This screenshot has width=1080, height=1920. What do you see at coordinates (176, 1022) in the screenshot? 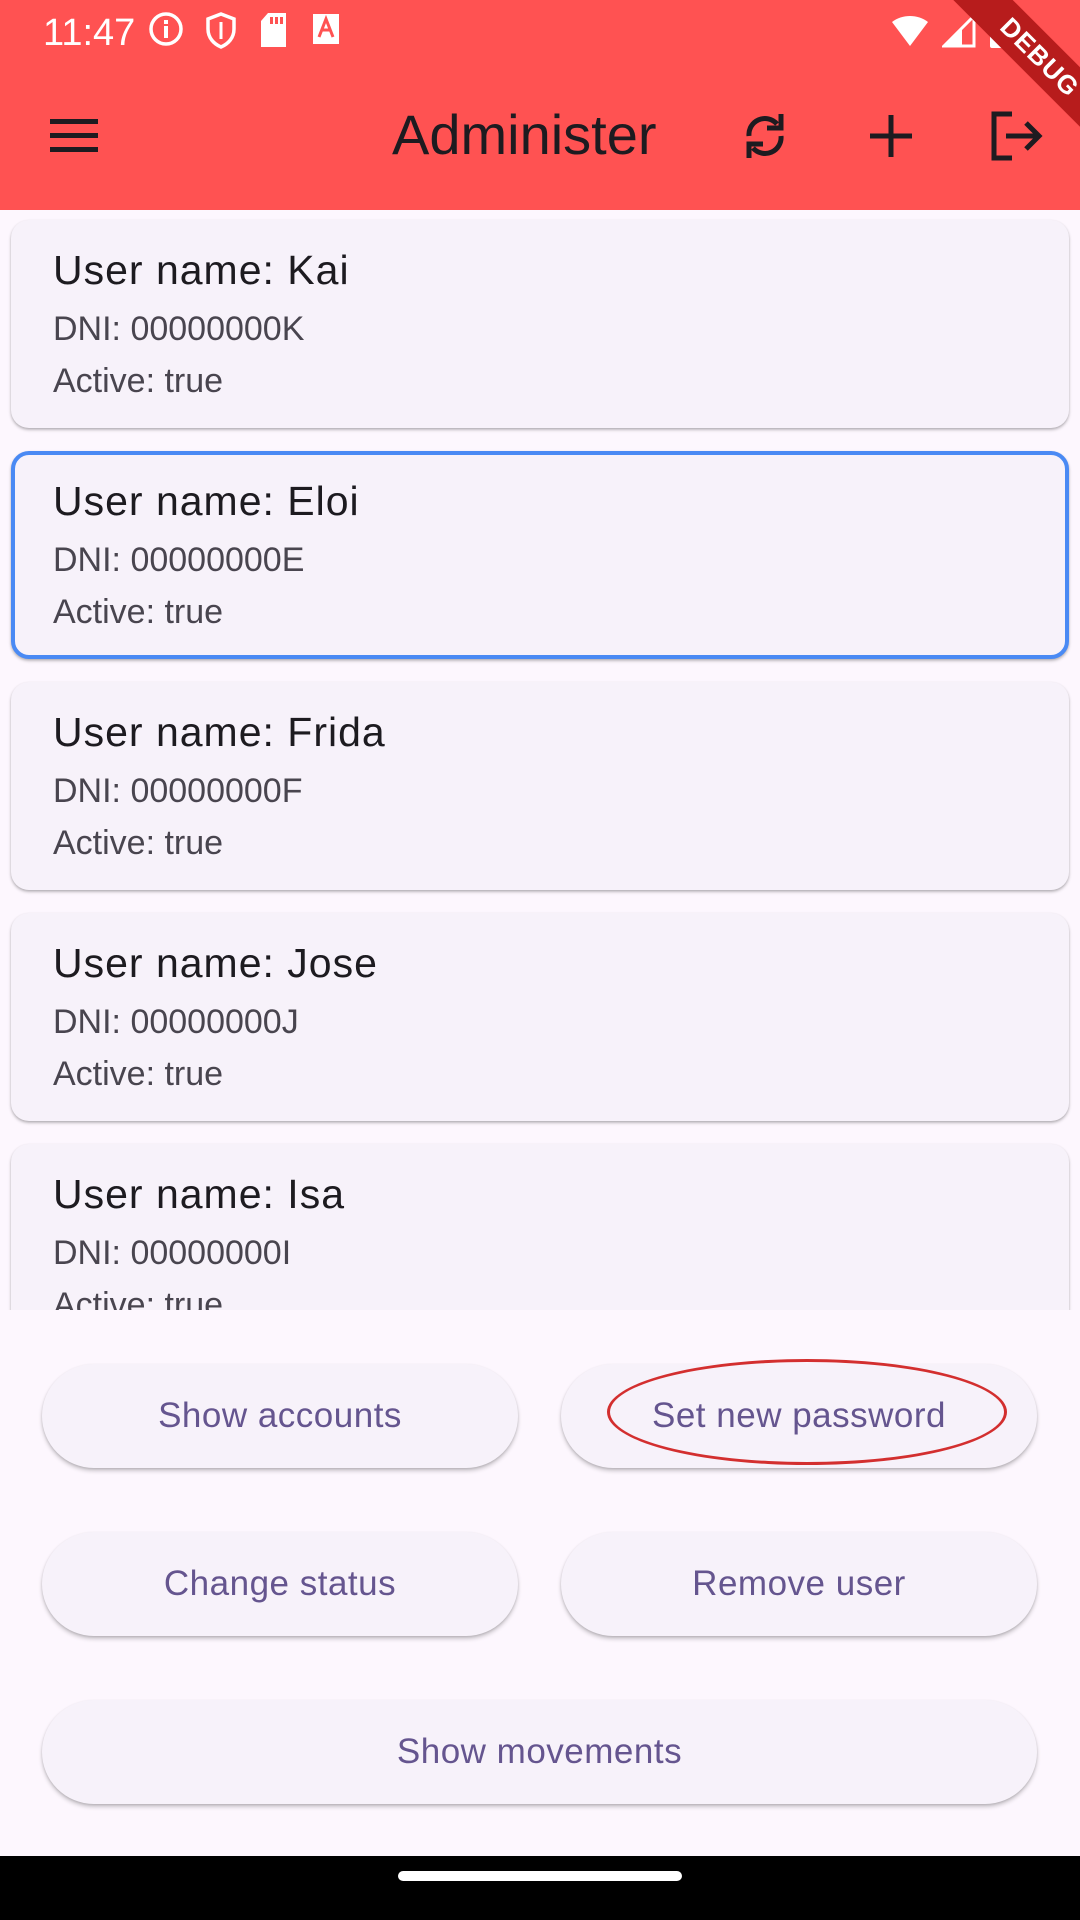
I see `user-dni: DNI: 00000000J` at bounding box center [176, 1022].